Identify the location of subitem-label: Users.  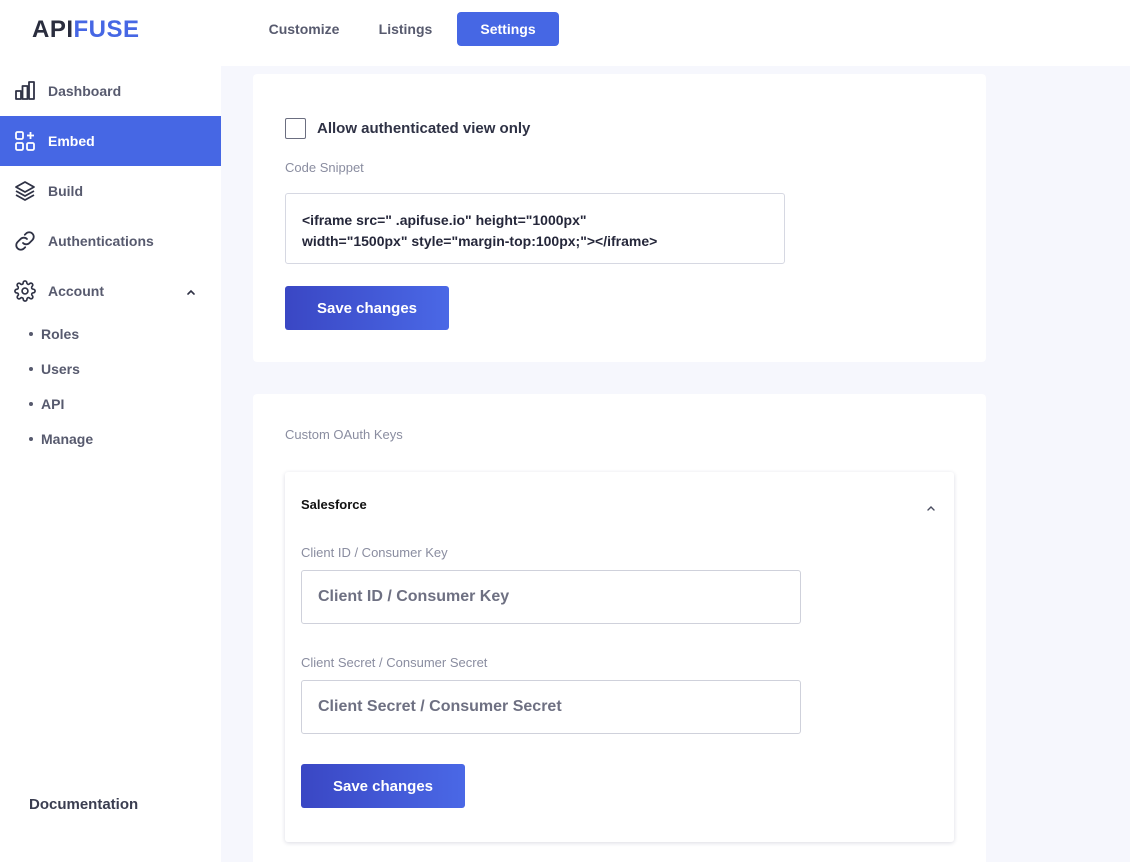
(60, 369).